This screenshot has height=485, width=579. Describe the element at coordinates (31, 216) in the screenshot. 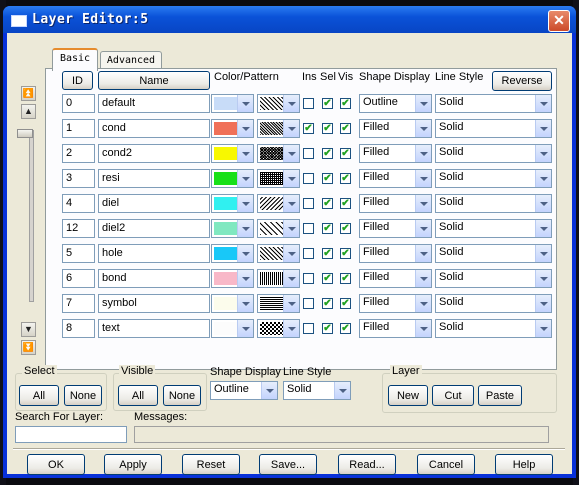

I see `scroll-track` at that location.